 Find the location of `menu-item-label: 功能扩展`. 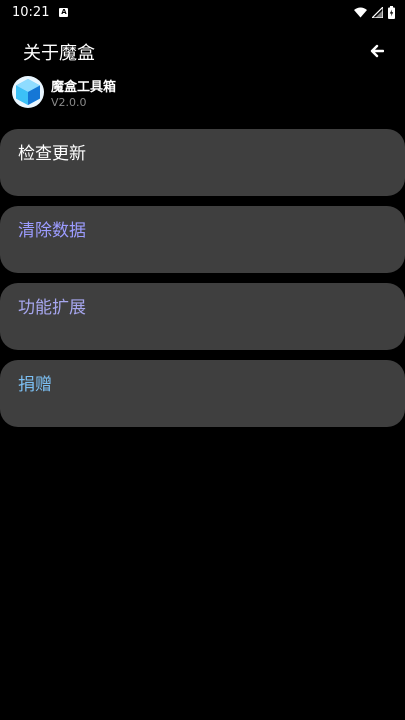

menu-item-label: 功能扩展 is located at coordinates (52, 308).